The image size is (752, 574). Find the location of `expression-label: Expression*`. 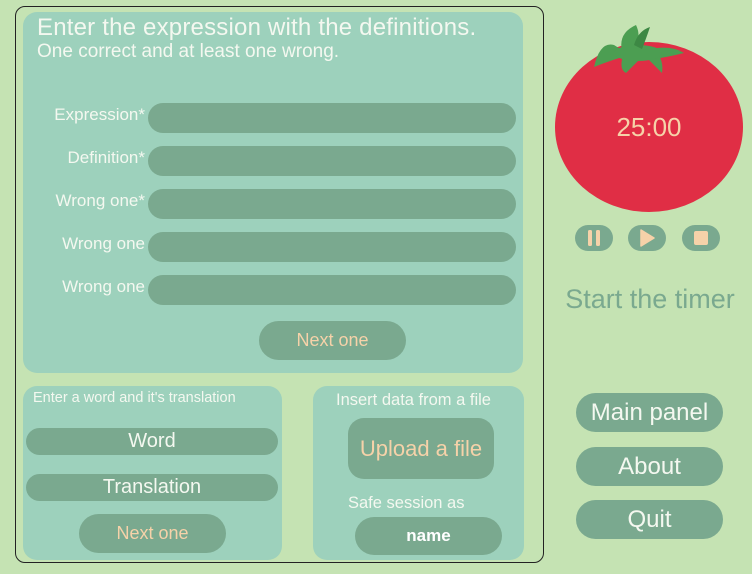

expression-label: Expression* is located at coordinates (99, 114).